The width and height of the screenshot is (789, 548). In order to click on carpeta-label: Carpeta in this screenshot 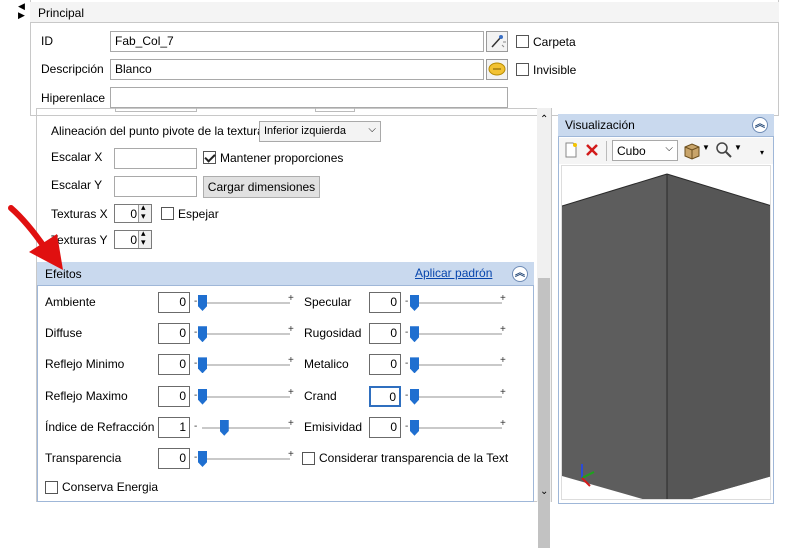, I will do `click(554, 42)`.